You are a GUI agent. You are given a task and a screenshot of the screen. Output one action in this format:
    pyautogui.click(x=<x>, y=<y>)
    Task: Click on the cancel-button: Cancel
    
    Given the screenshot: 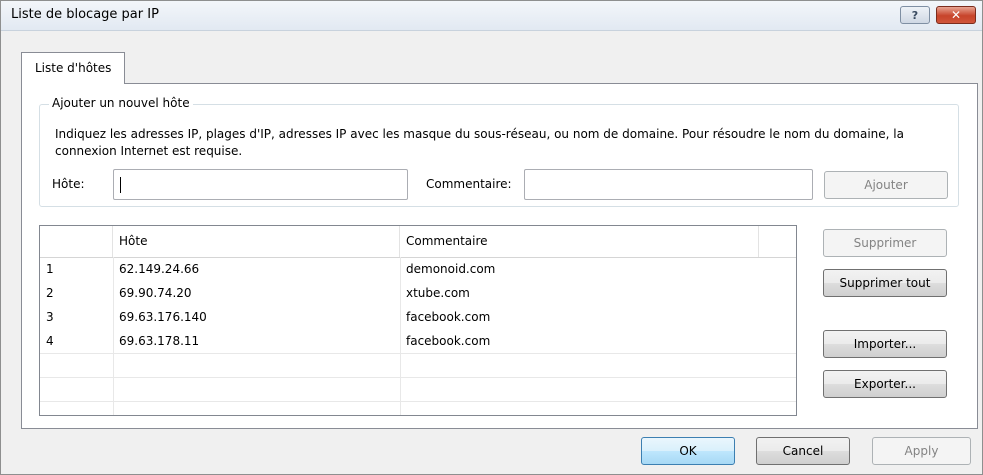 What is the action you would take?
    pyautogui.click(x=803, y=451)
    